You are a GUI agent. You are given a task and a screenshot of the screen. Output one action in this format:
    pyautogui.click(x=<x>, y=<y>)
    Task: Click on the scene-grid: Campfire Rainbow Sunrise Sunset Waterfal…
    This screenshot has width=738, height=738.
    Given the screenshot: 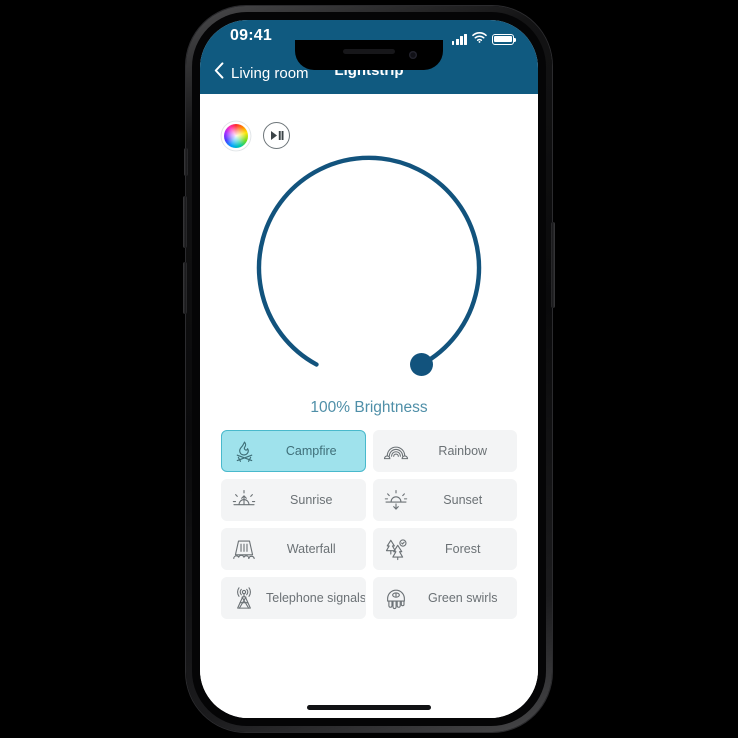 What is the action you would take?
    pyautogui.click(x=369, y=524)
    